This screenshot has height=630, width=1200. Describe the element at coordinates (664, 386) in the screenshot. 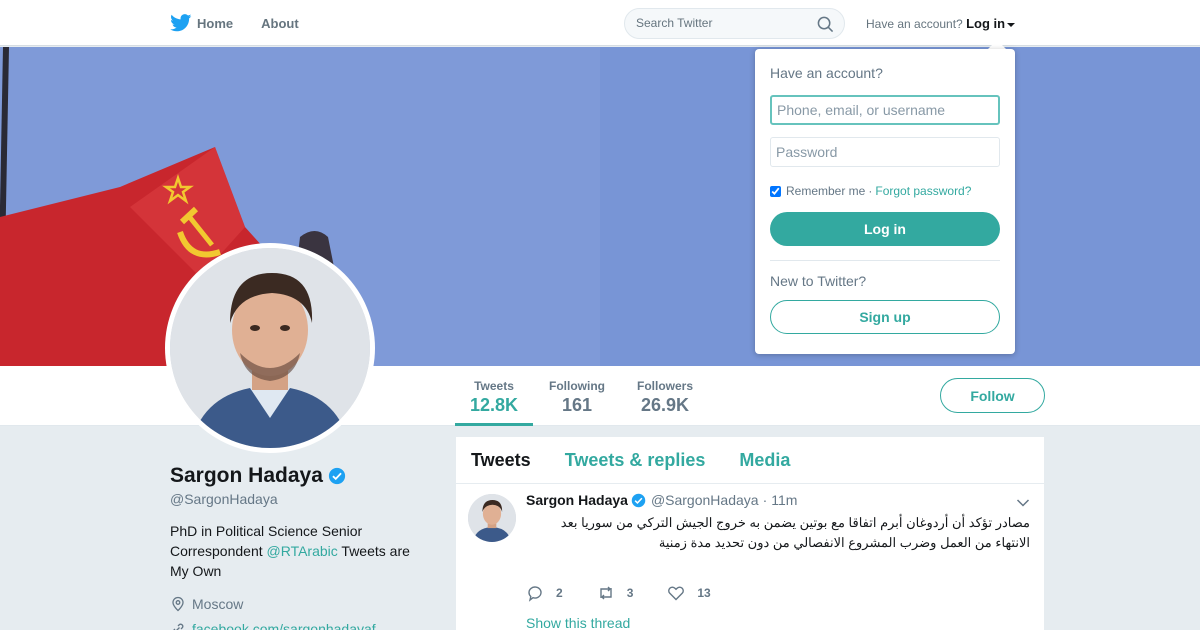

I see `stat-label: Followers` at that location.